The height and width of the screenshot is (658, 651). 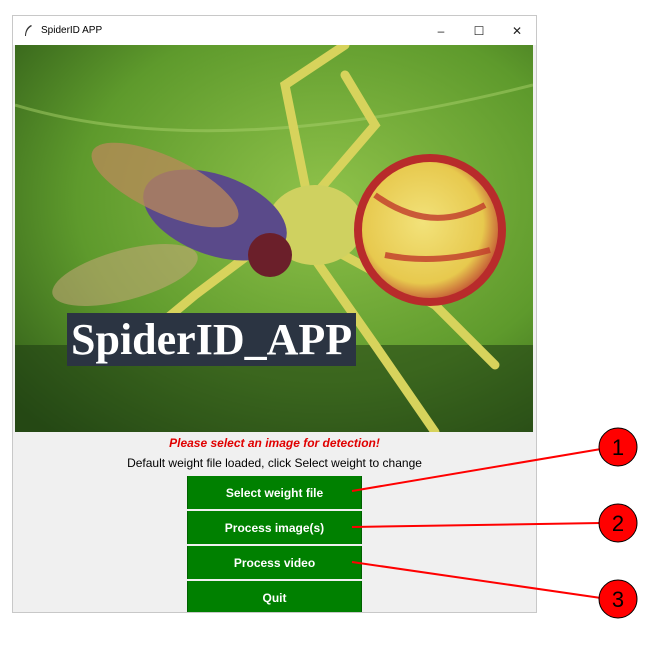 What do you see at coordinates (618, 447) in the screenshot?
I see `callout-number-1: 1` at bounding box center [618, 447].